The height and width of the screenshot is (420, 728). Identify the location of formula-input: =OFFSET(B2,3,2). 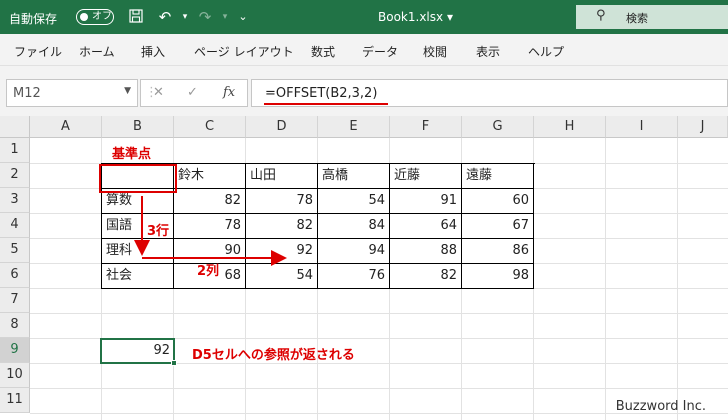
(489, 93).